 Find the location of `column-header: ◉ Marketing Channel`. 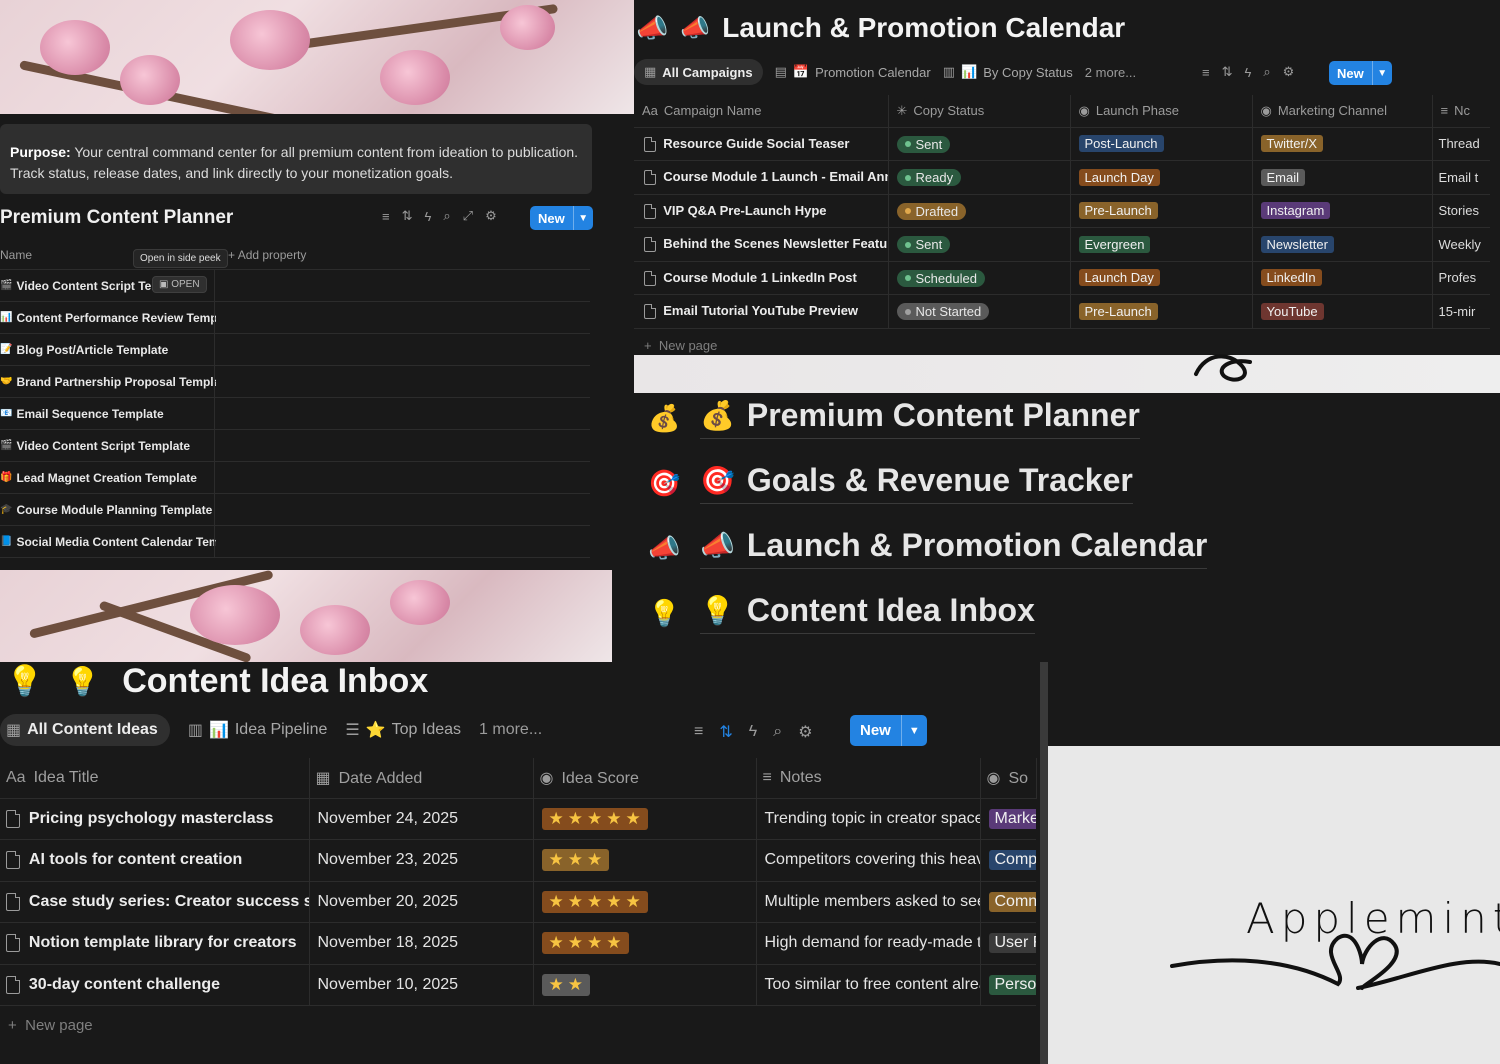

column-header: ◉ Marketing Channel is located at coordinates (1342, 111).